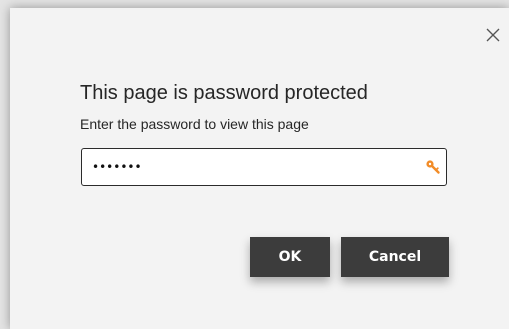 The height and width of the screenshot is (329, 509). Describe the element at coordinates (224, 93) in the screenshot. I see `dialog-title: This page is password protected` at that location.